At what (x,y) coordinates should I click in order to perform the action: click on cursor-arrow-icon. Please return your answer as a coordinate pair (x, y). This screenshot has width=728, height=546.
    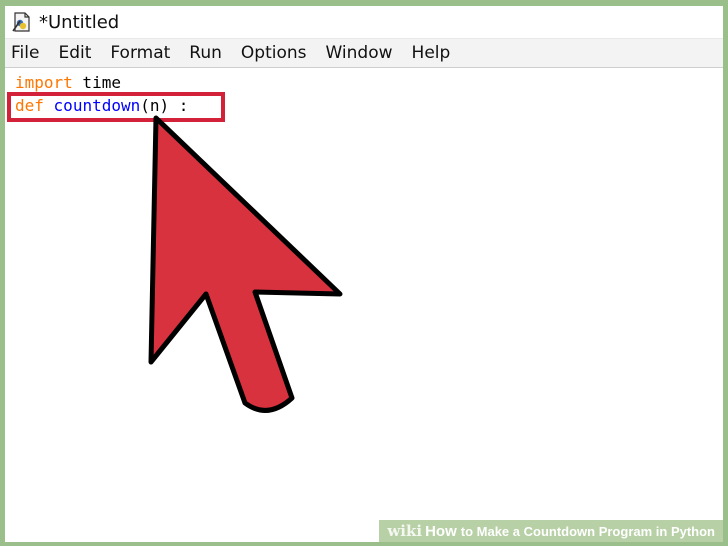
    Looking at the image, I should click on (245, 264).